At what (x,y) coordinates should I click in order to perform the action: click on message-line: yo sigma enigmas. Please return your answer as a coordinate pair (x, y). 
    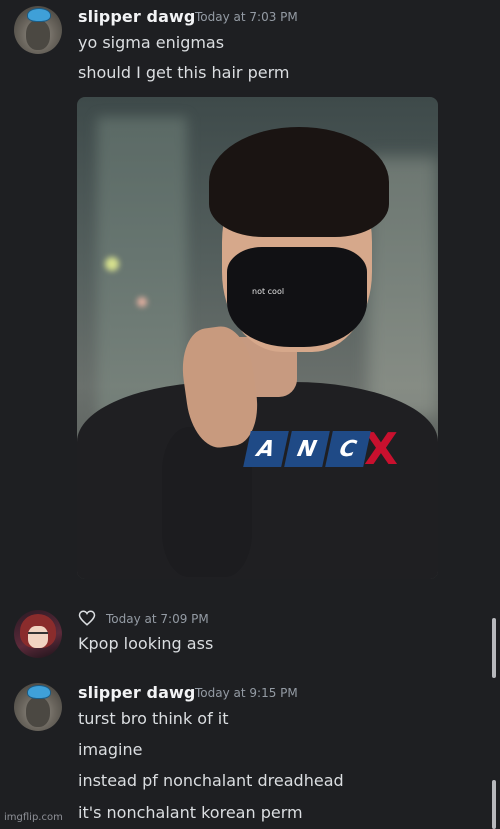
    Looking at the image, I should click on (151, 42).